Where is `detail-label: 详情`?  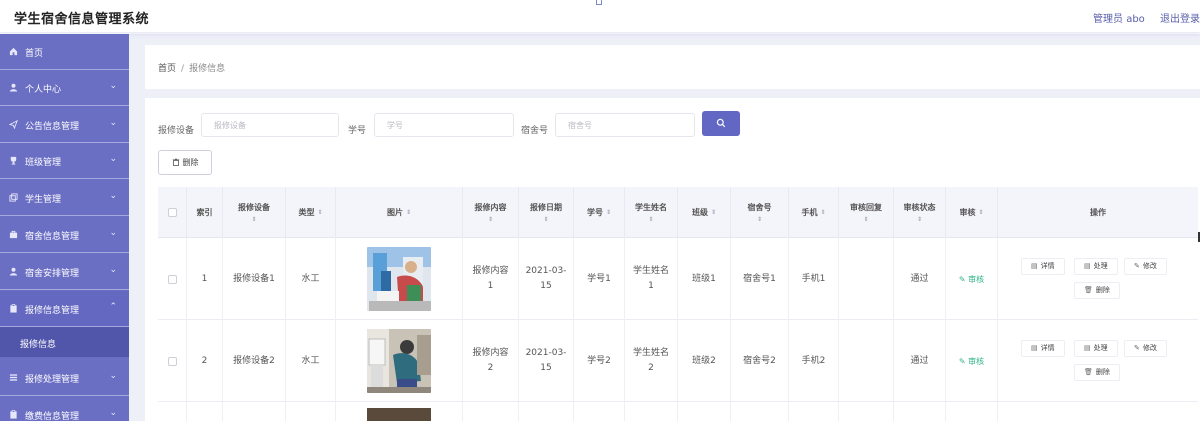
detail-label: 详情 is located at coordinates (1047, 348).